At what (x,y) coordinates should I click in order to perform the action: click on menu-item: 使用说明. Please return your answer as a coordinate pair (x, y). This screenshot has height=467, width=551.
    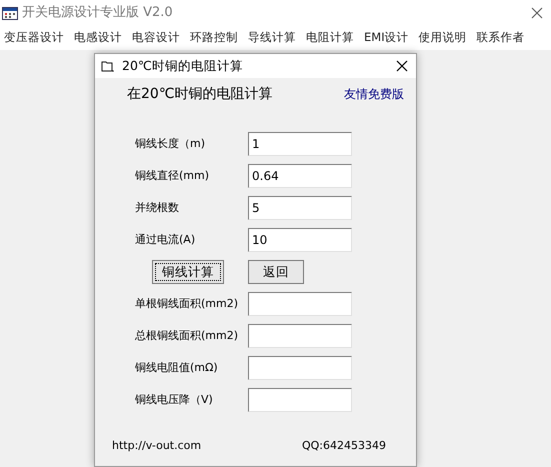
    Looking at the image, I should click on (442, 37).